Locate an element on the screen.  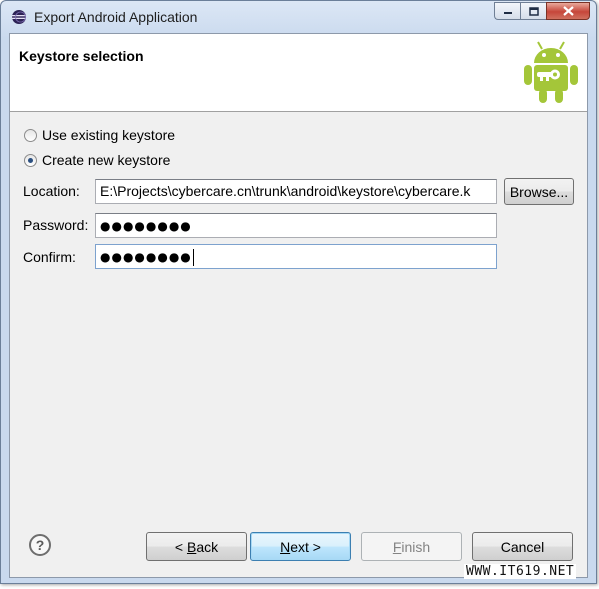
confirm-value: ●●●●●●●● is located at coordinates (146, 257).